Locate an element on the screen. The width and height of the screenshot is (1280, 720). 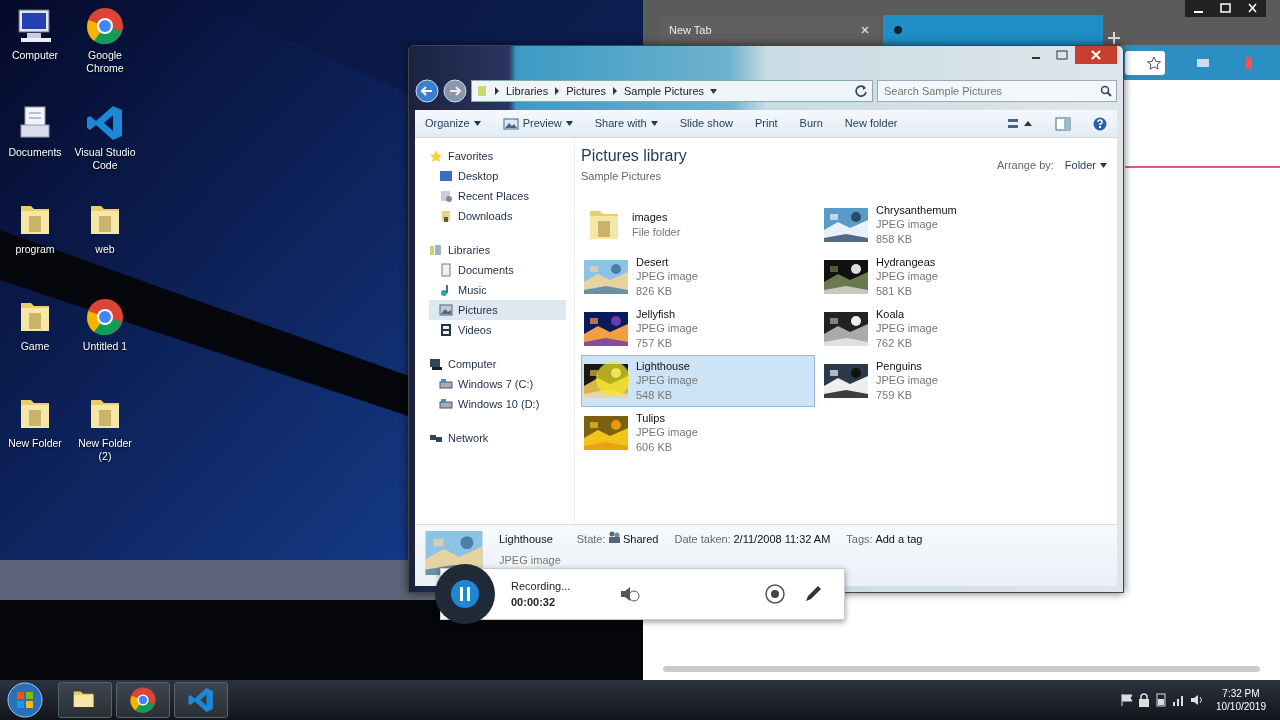
file-item: Jellyfish JPEG image 757 KB is located at coordinates (698, 328).